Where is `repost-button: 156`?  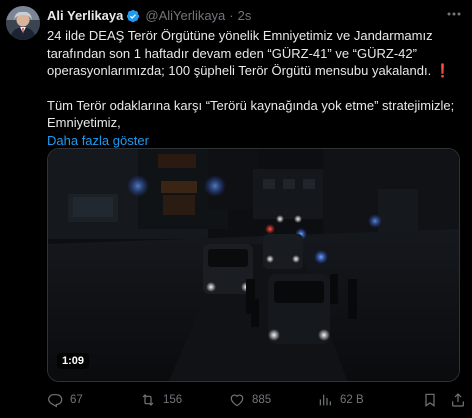 repost-button: 156 is located at coordinates (161, 400).